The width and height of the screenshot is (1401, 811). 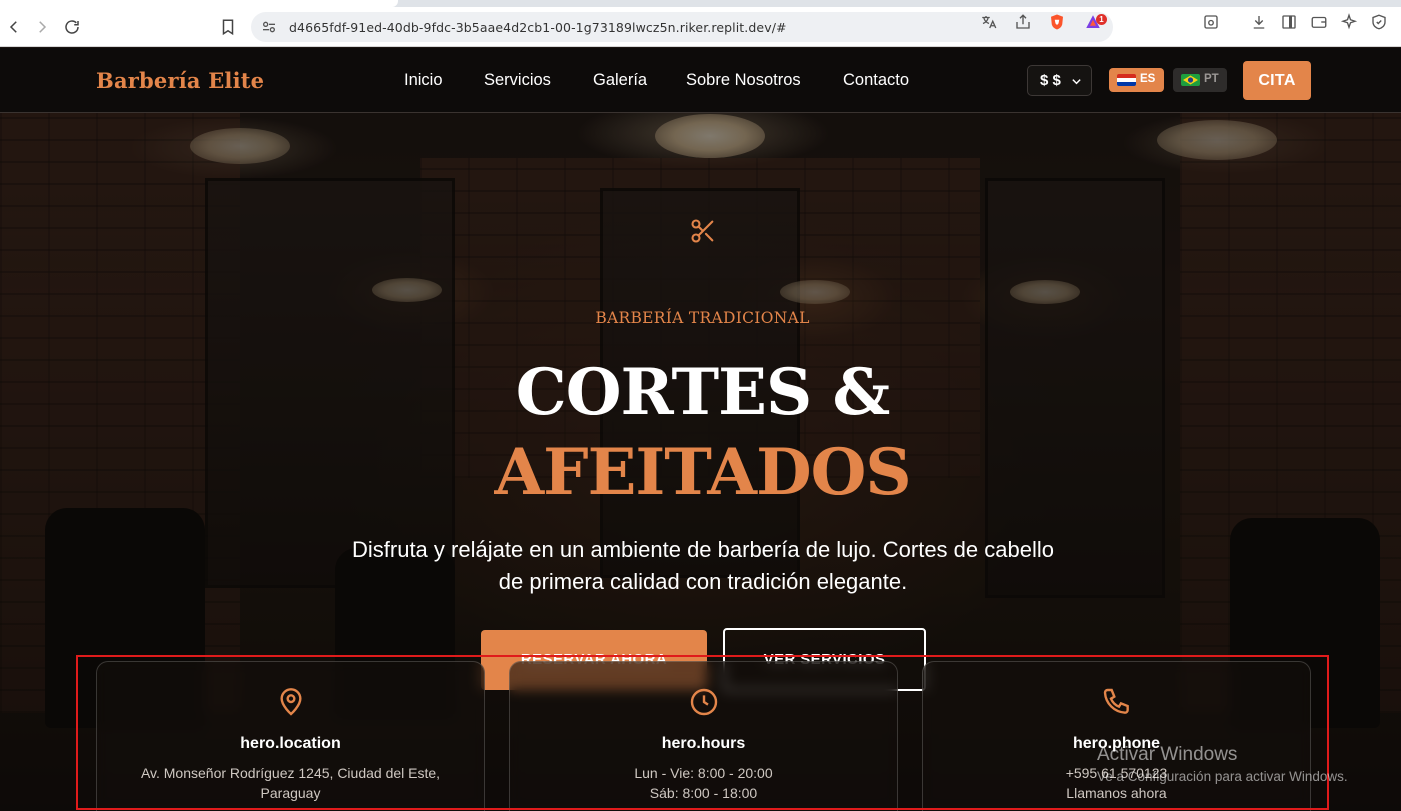 What do you see at coordinates (703, 793) in the screenshot?
I see `card-line: Sáb: 8:00 - 18:00` at bounding box center [703, 793].